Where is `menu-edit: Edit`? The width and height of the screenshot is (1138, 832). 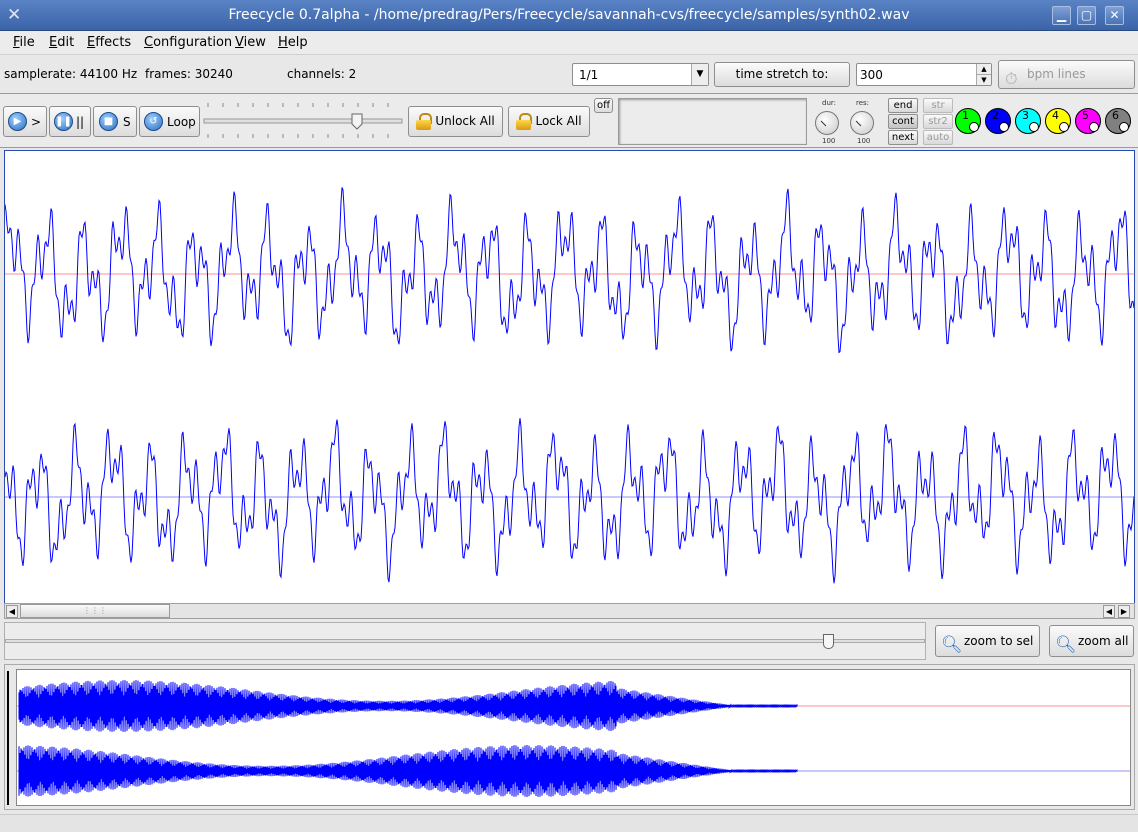
menu-edit: Edit is located at coordinates (61, 42).